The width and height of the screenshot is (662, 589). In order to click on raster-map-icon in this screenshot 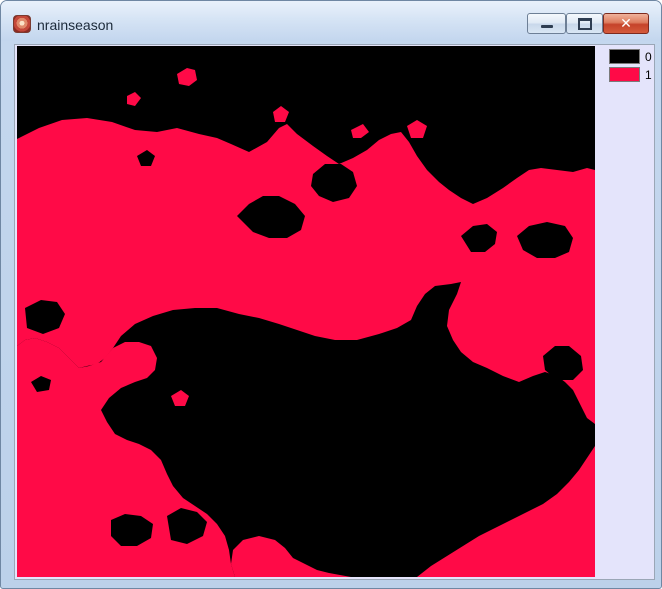, I will do `click(22, 24)`.